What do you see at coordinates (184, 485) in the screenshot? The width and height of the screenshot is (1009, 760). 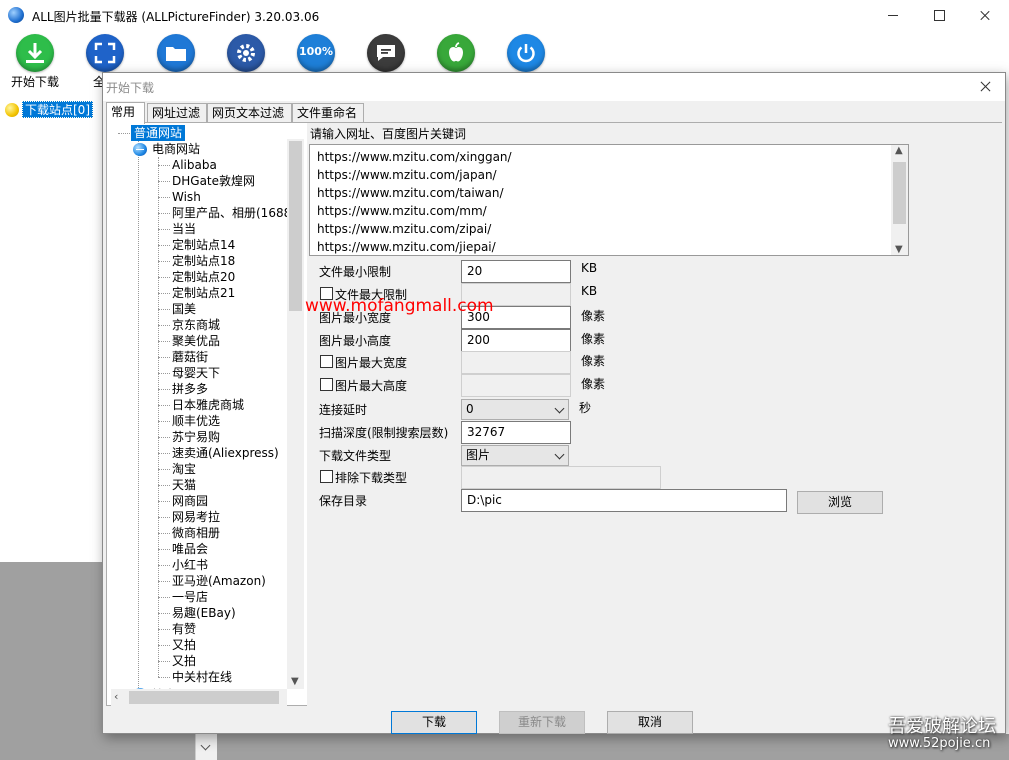 I see `tree-item-site: 天猫` at bounding box center [184, 485].